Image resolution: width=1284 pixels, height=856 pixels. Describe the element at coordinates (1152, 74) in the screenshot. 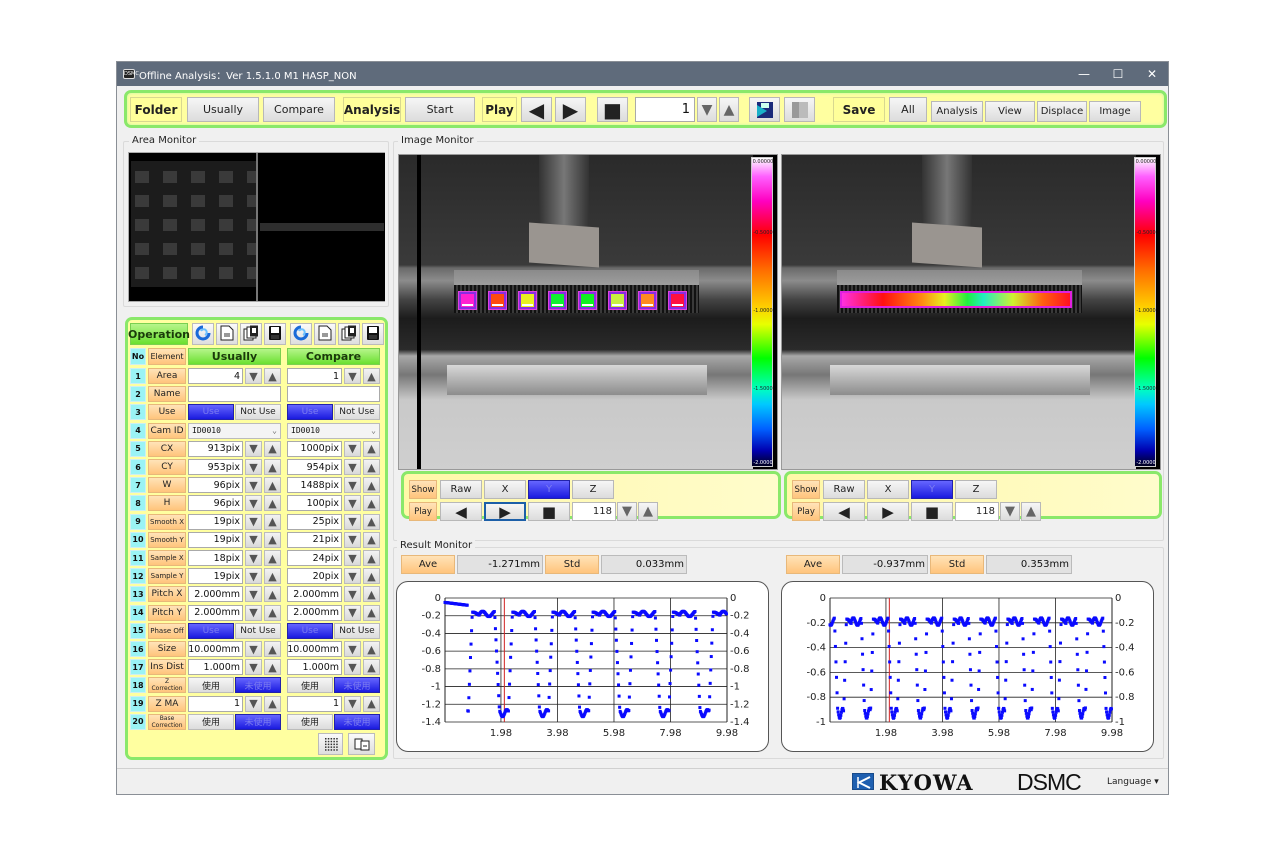

I see `close-button: ✕` at that location.